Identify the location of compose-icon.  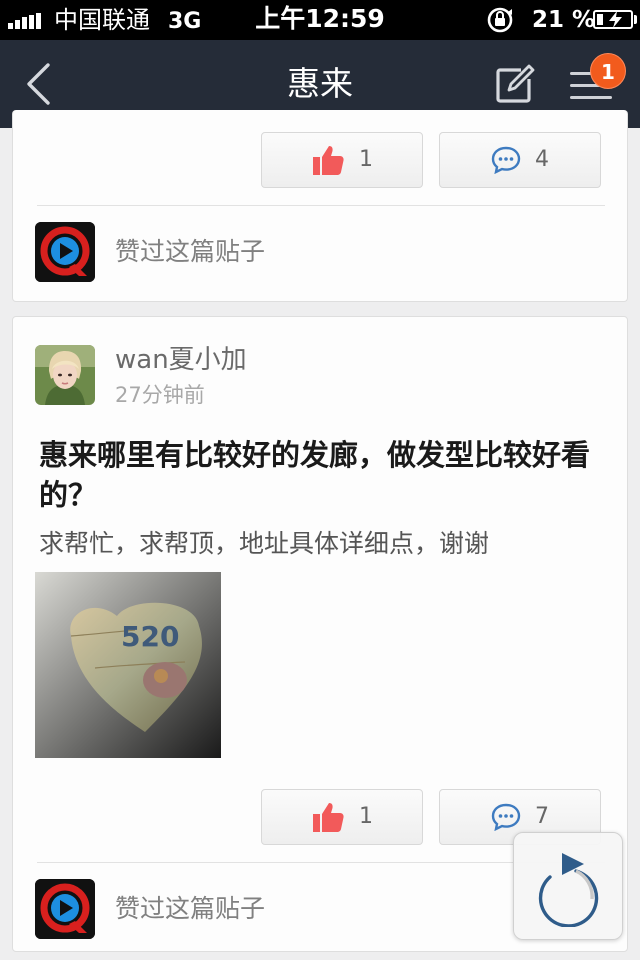
(515, 84).